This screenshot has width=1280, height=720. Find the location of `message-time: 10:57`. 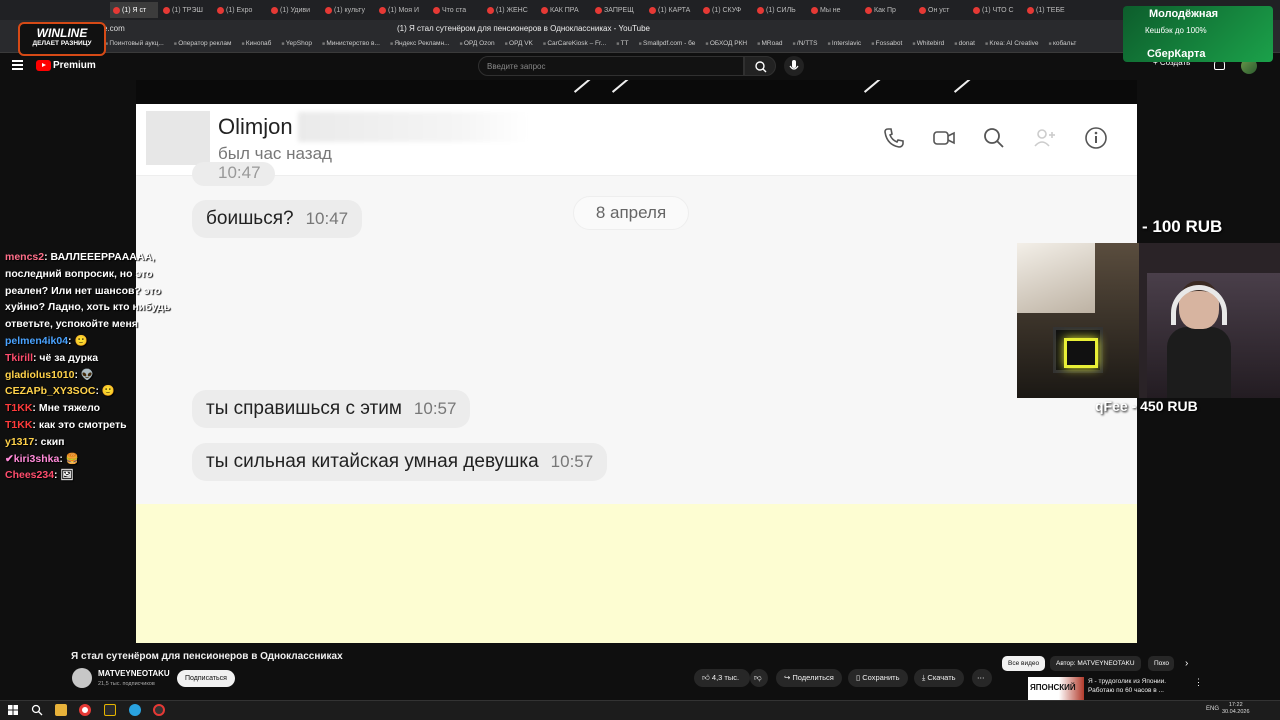

message-time: 10:57 is located at coordinates (435, 408).